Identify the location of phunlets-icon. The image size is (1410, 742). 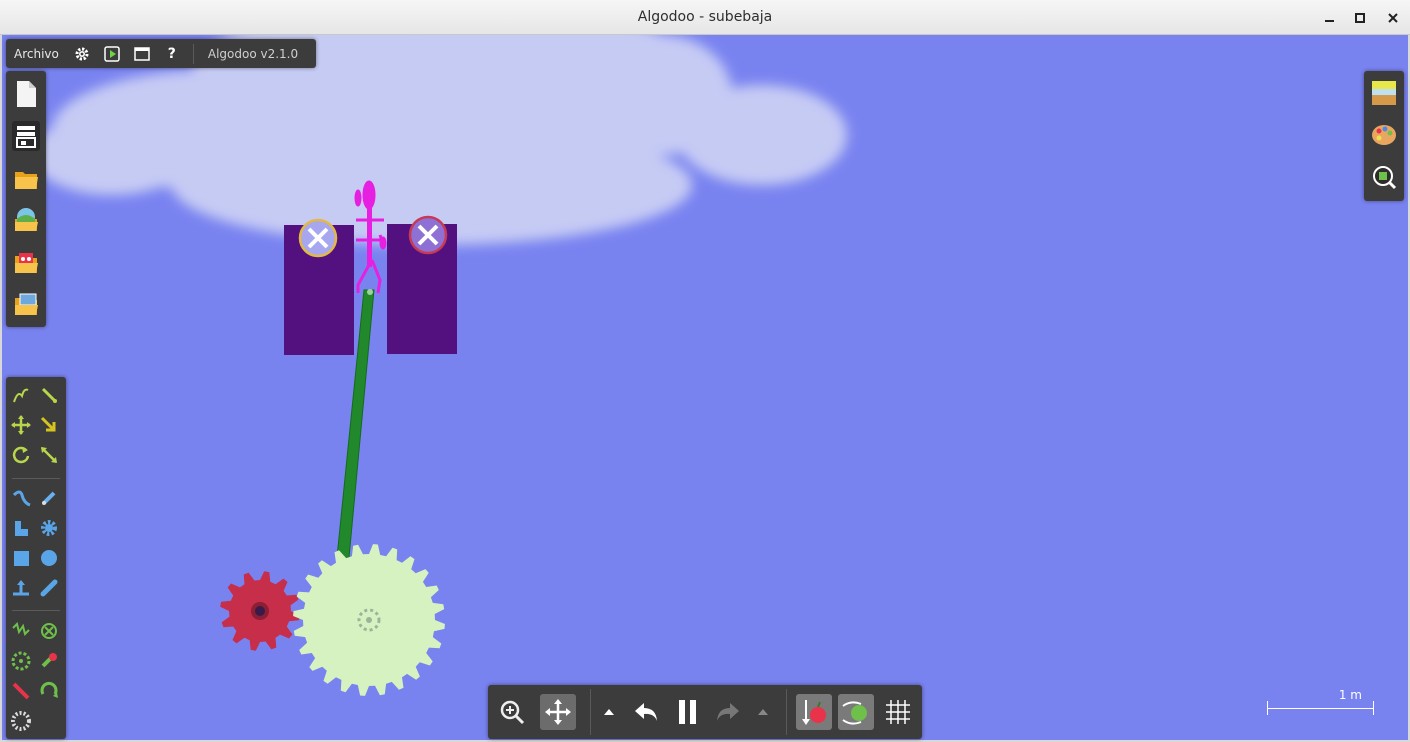
(26, 262).